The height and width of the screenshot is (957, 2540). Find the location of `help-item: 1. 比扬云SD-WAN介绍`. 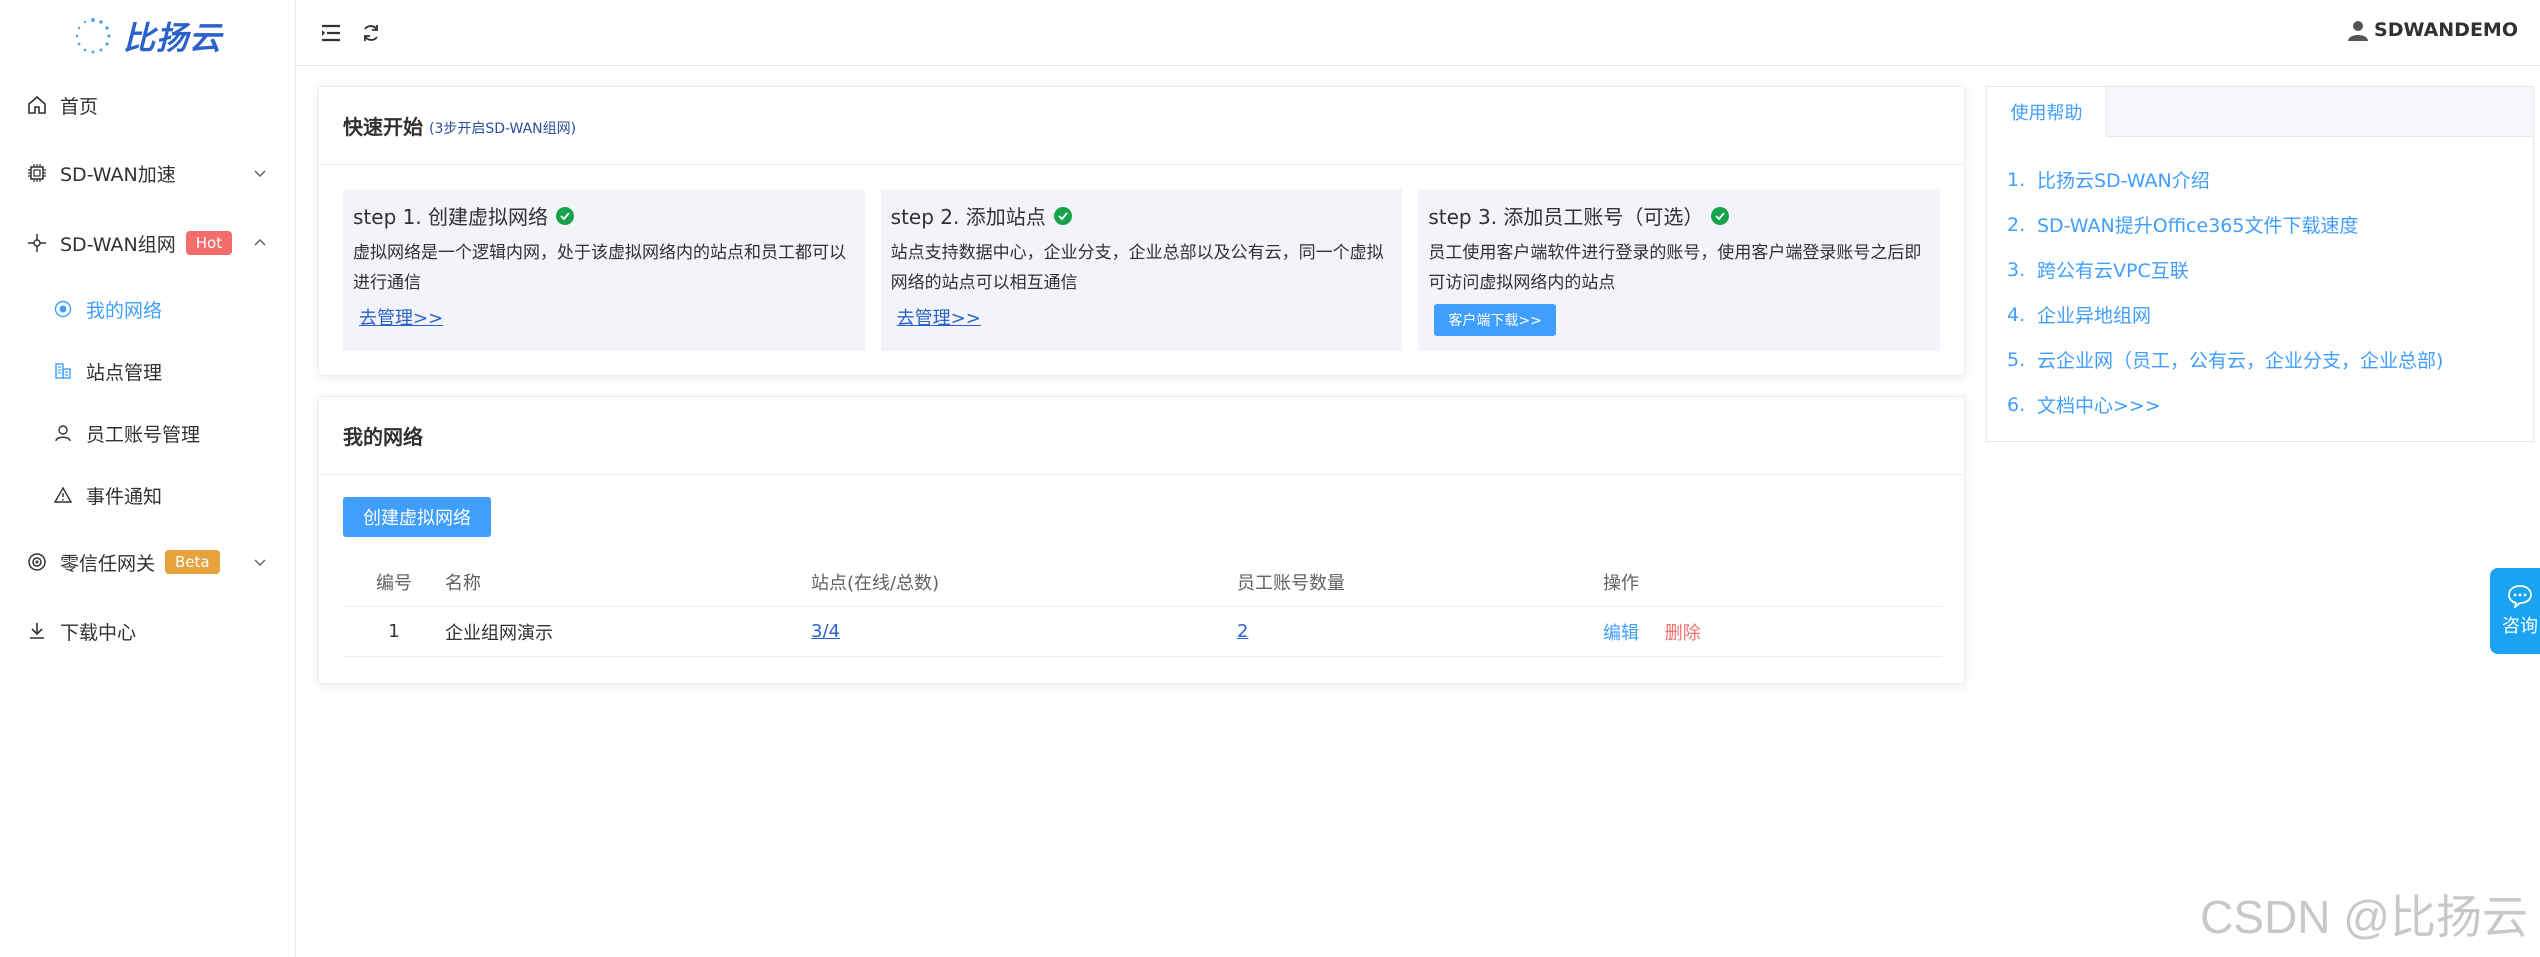

help-item: 1. 比扬云SD-WAN介绍 is located at coordinates (2270, 179).